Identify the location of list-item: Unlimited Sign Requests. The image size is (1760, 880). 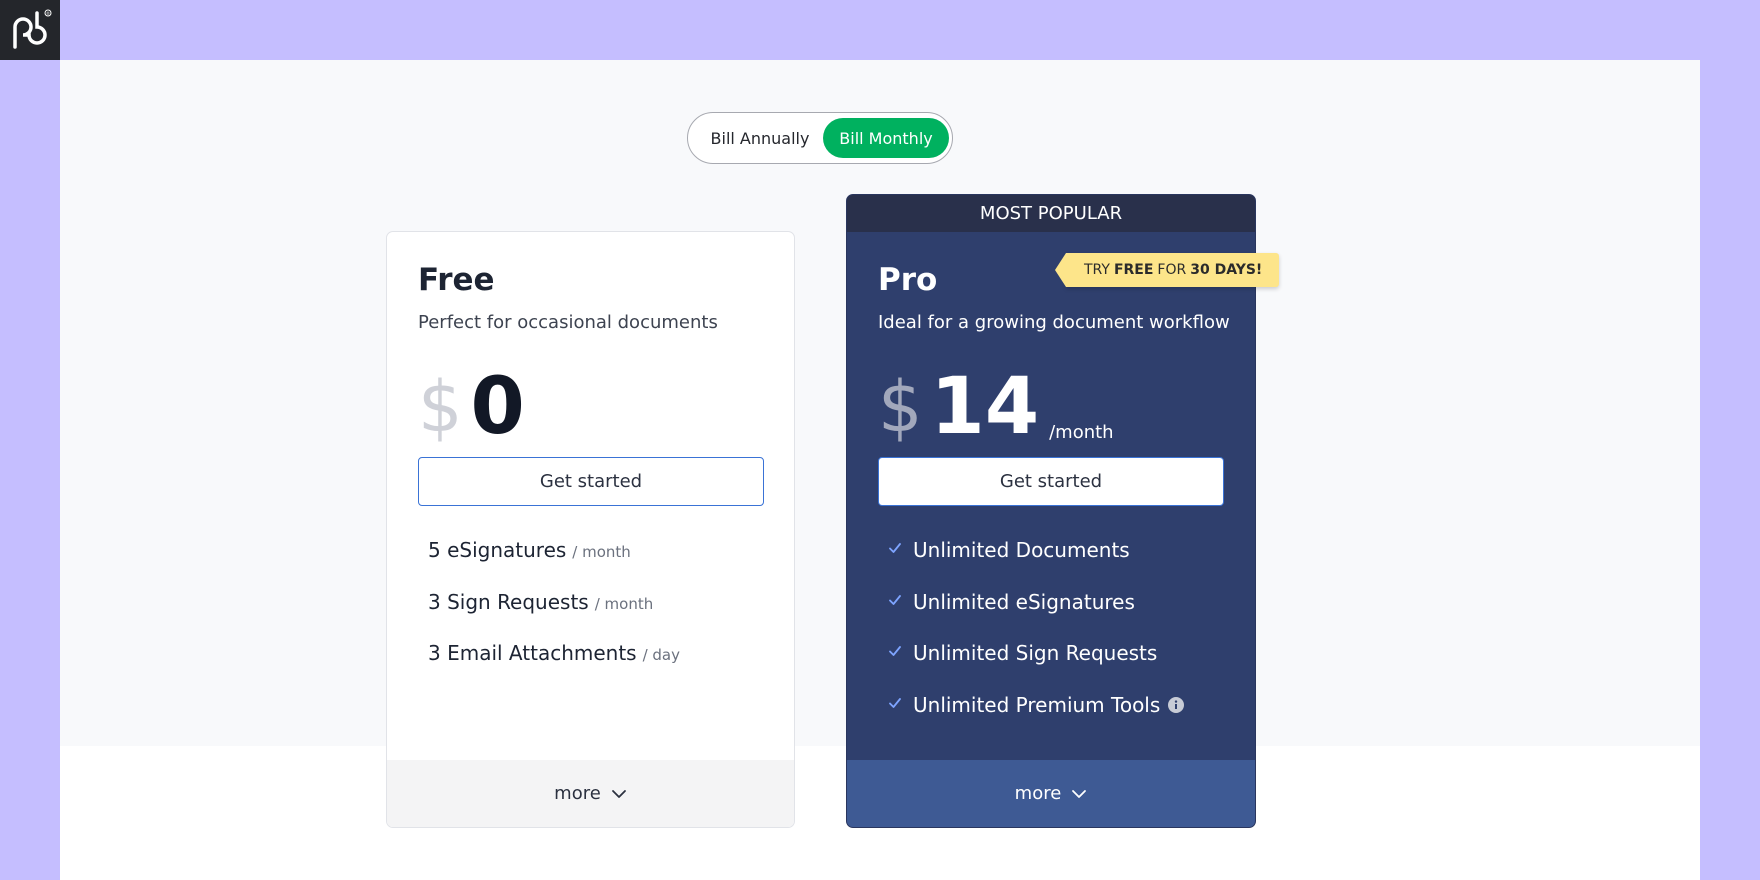
(1036, 667).